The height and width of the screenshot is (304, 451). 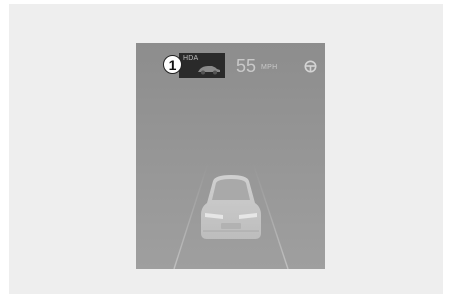 I want to click on vehicle-rear-icon, so click(x=231, y=207).